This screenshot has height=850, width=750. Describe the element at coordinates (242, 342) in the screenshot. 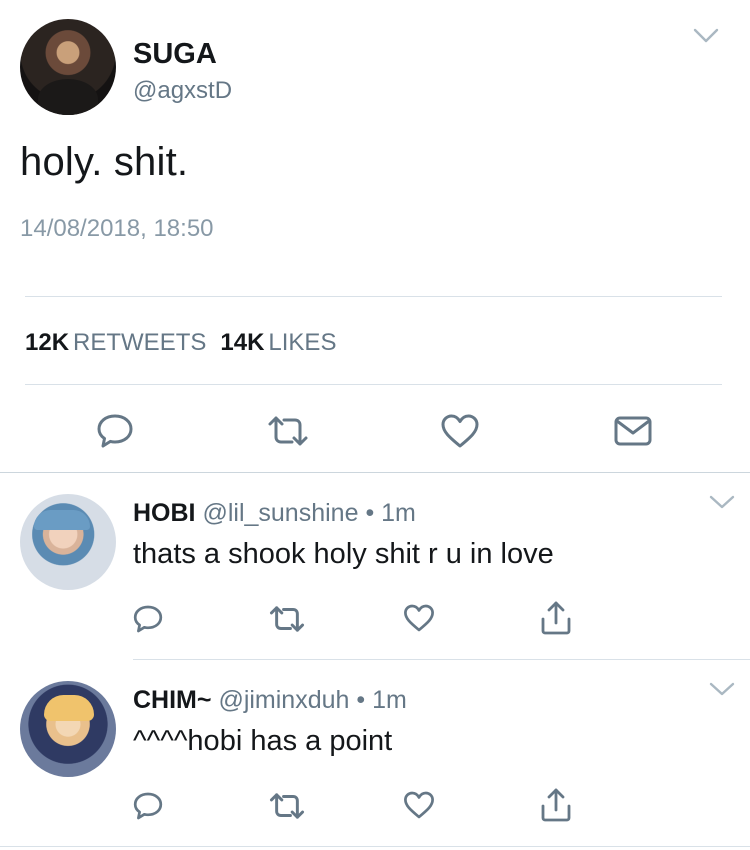

I see `likes-count: 14K` at that location.